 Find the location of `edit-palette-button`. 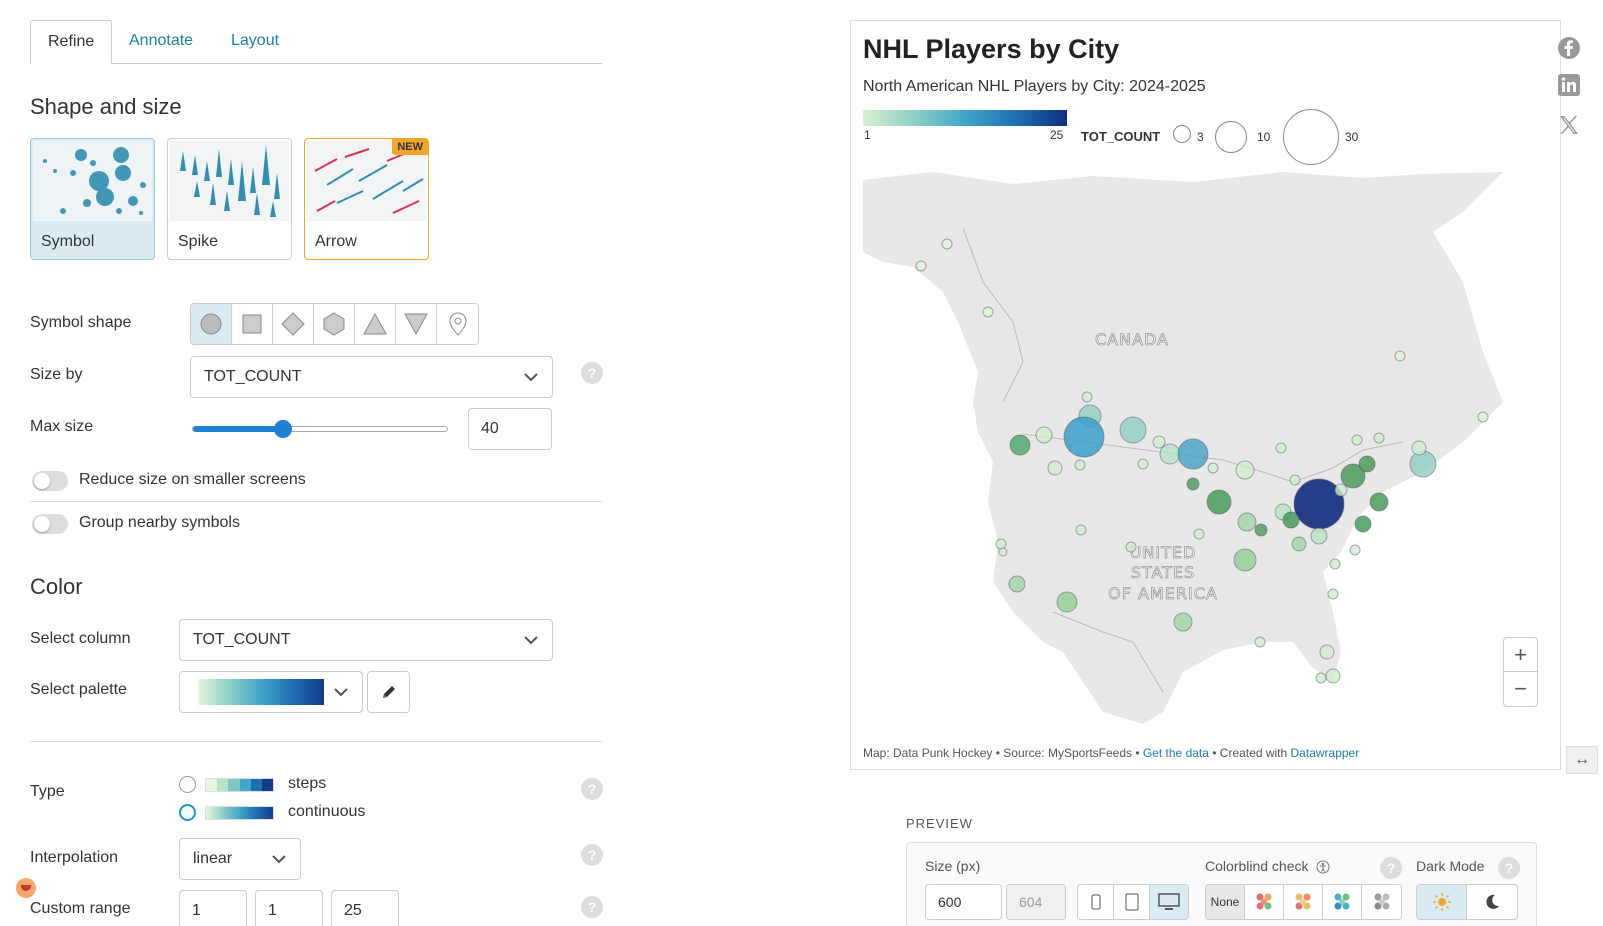

edit-palette-button is located at coordinates (388, 692).